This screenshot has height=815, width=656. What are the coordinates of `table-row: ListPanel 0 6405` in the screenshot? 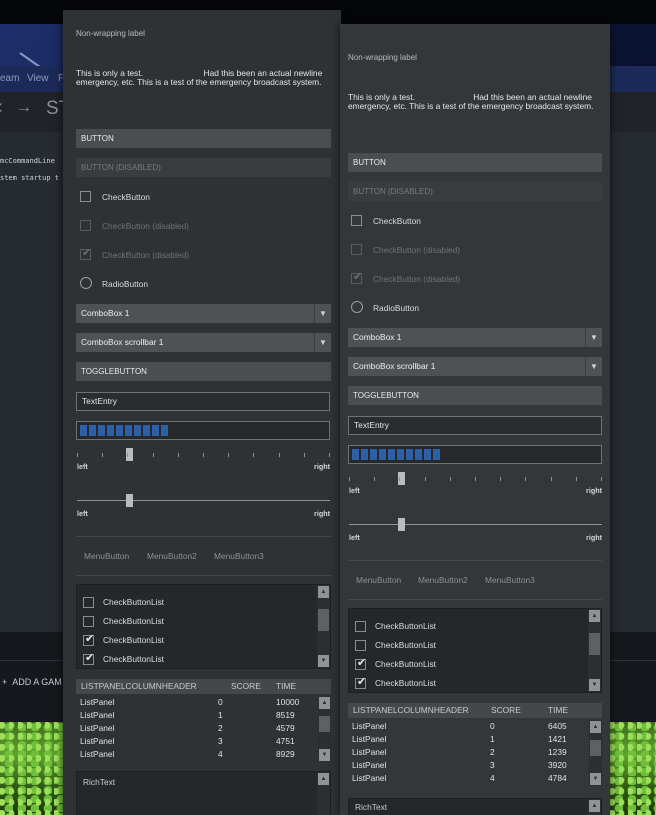 It's located at (469, 726).